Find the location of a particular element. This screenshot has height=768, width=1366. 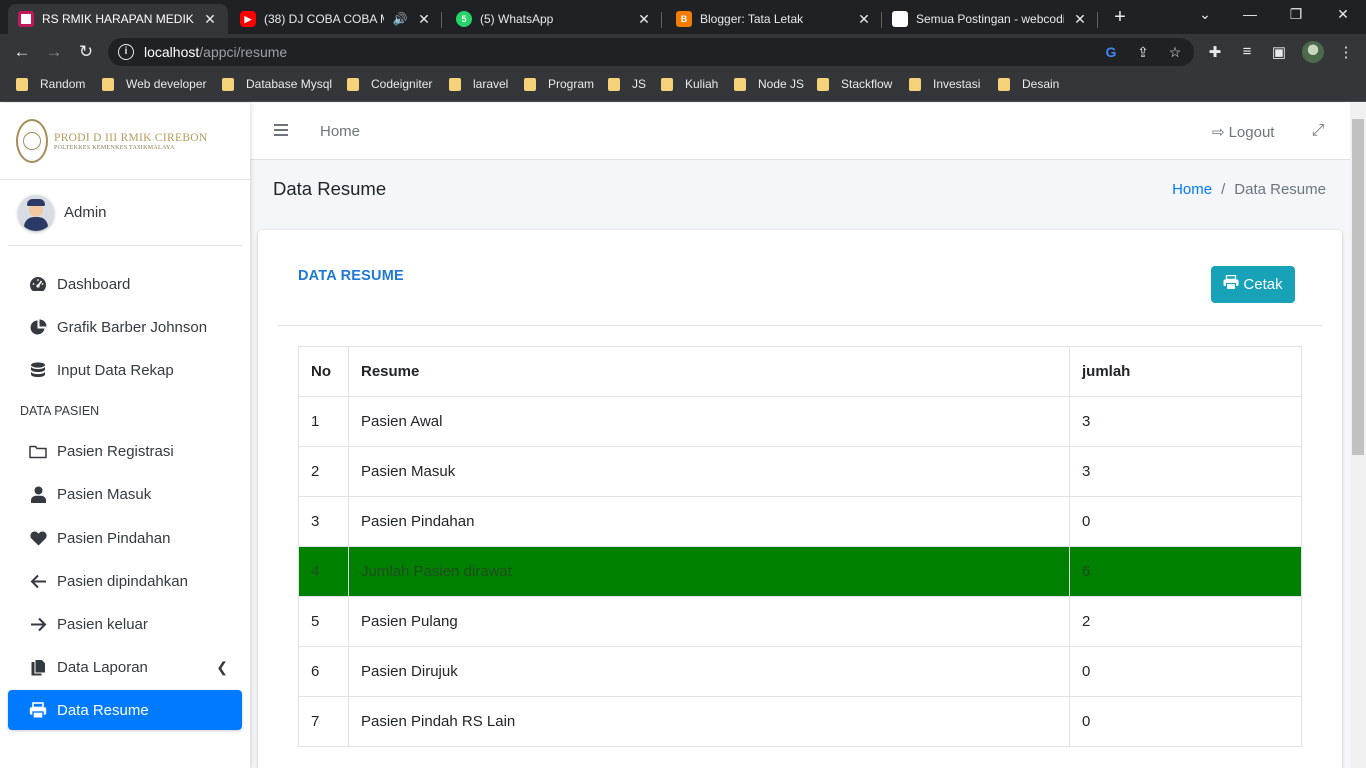

profile-avatar-icon is located at coordinates (1313, 52).